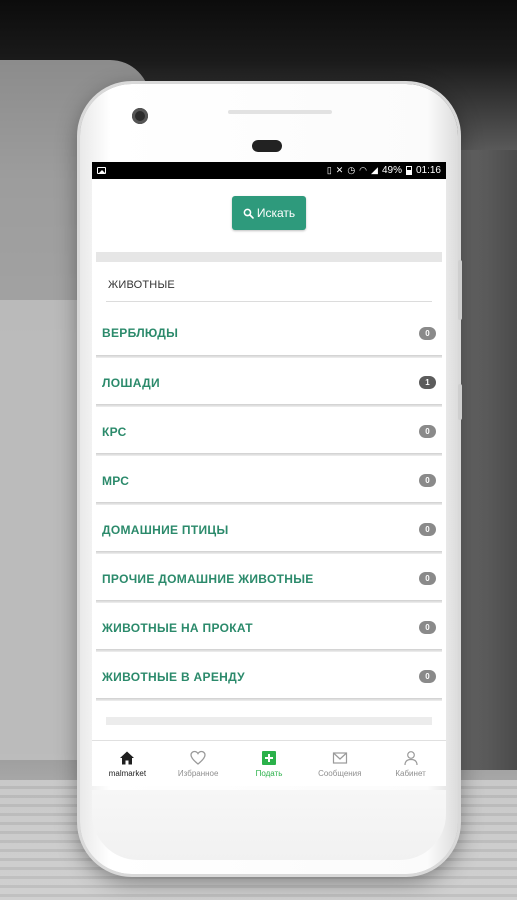 Image resolution: width=517 pixels, height=900 pixels. What do you see at coordinates (427, 382) in the screenshot?
I see `category-count-badge: 1` at bounding box center [427, 382].